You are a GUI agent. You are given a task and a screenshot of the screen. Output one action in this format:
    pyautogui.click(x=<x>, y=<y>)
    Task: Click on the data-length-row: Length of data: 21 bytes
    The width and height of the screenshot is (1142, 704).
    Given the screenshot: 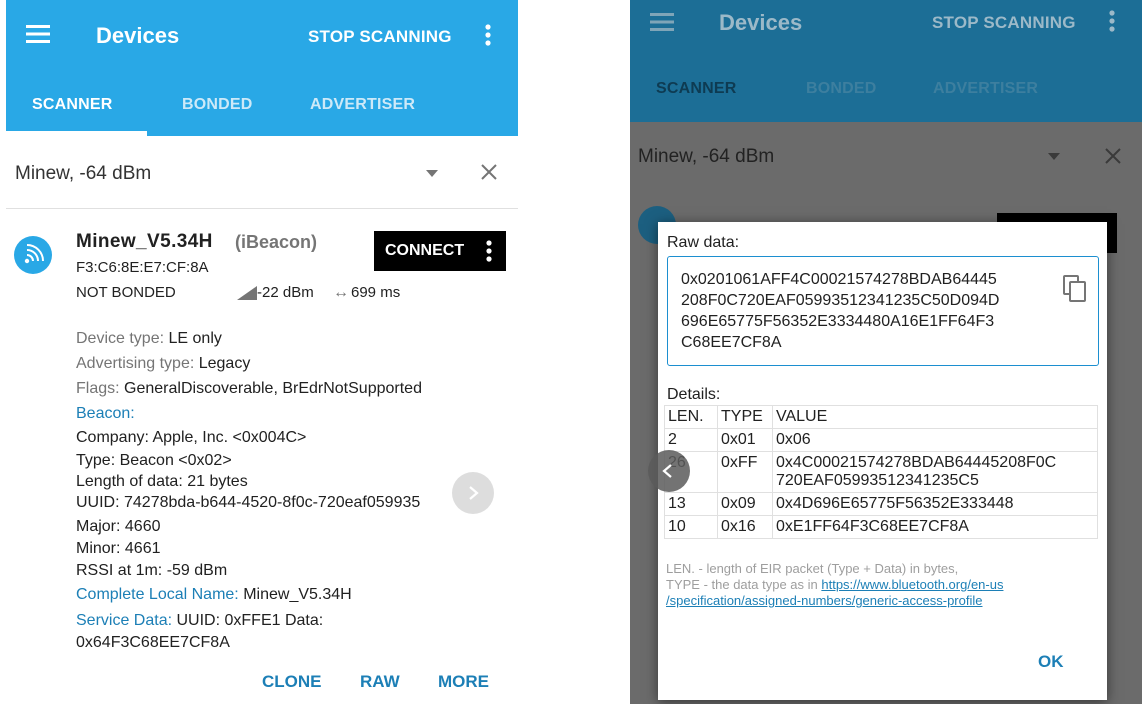 What is the action you would take?
    pyautogui.click(x=162, y=481)
    